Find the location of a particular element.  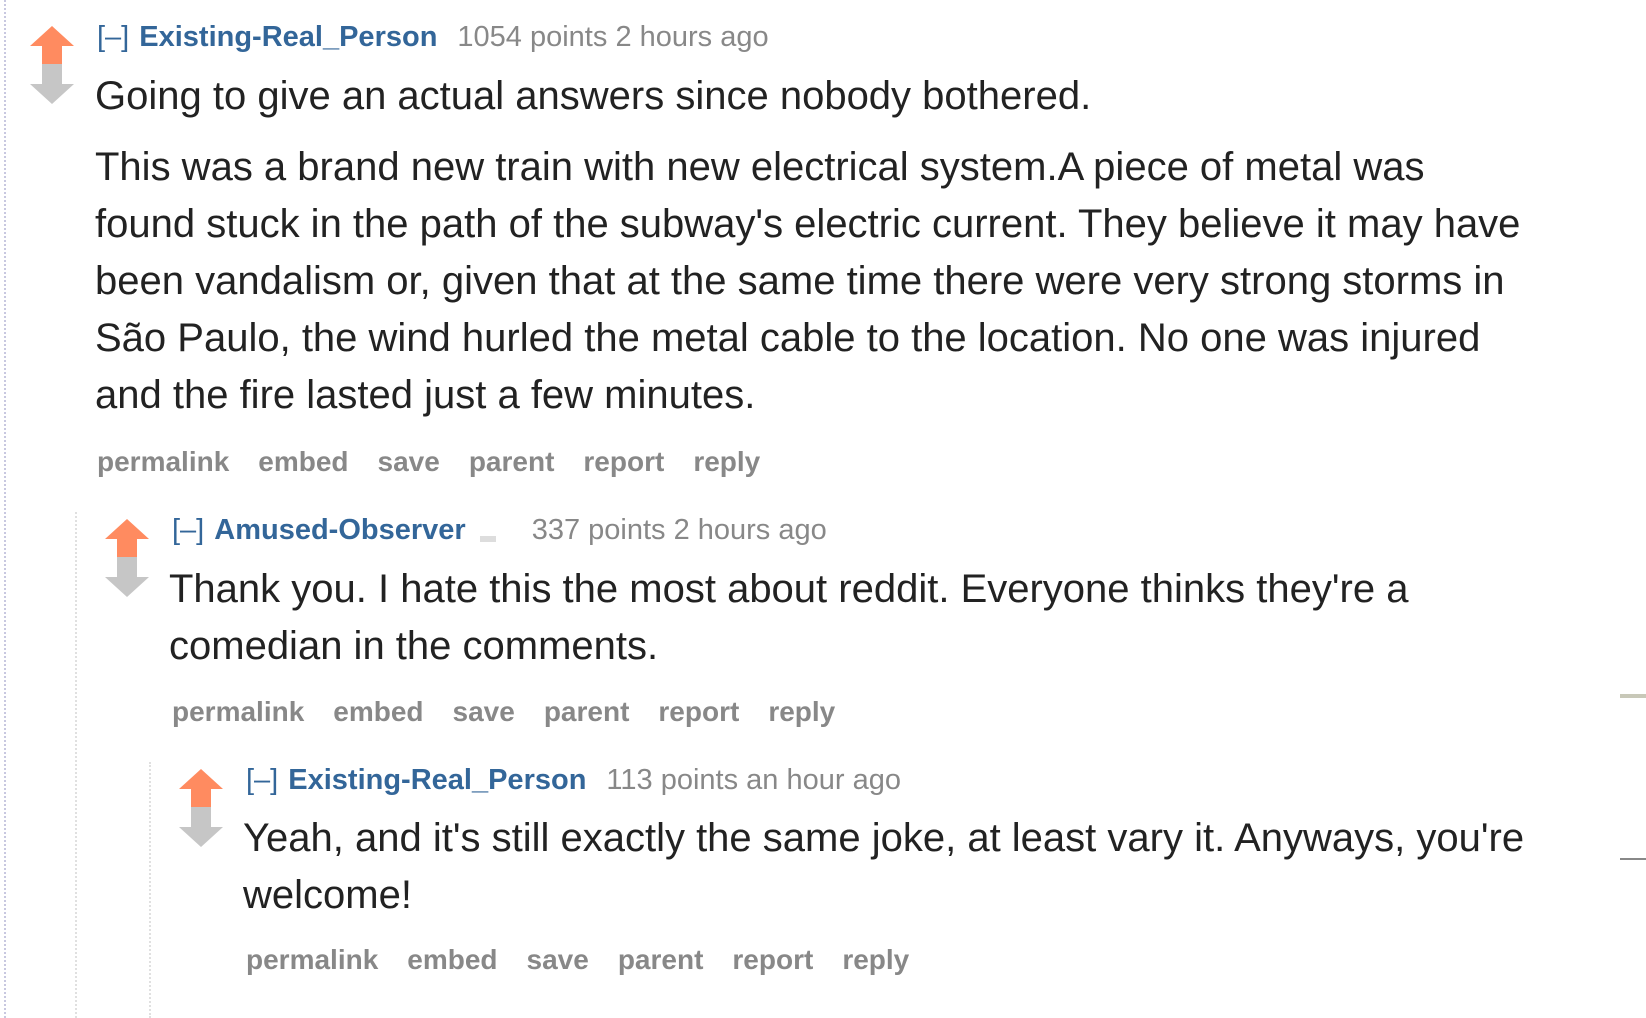

timestamp: an hour ago is located at coordinates (823, 780).